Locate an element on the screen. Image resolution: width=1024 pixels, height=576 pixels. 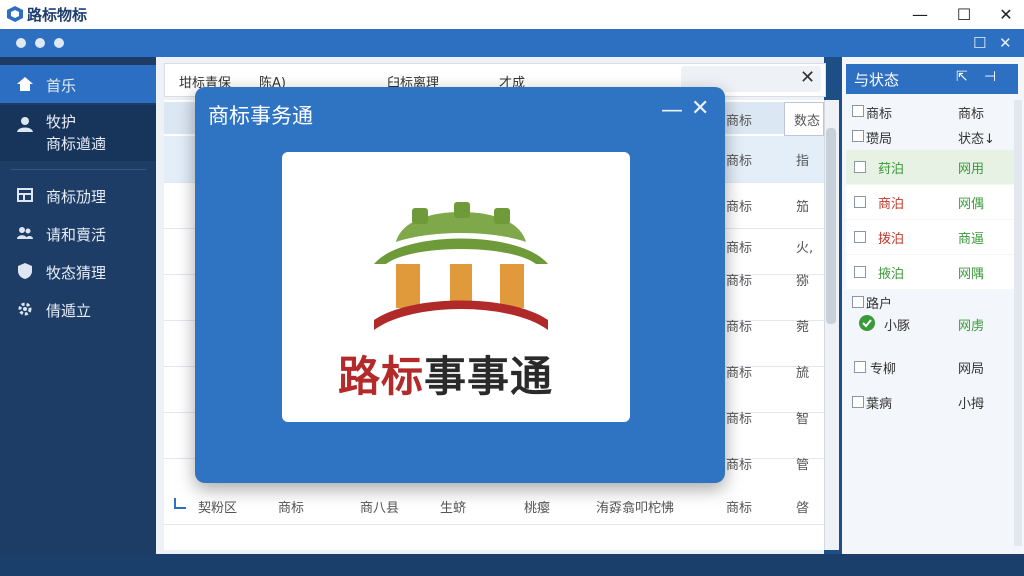
item-status: 网虏 is located at coordinates (971, 326).